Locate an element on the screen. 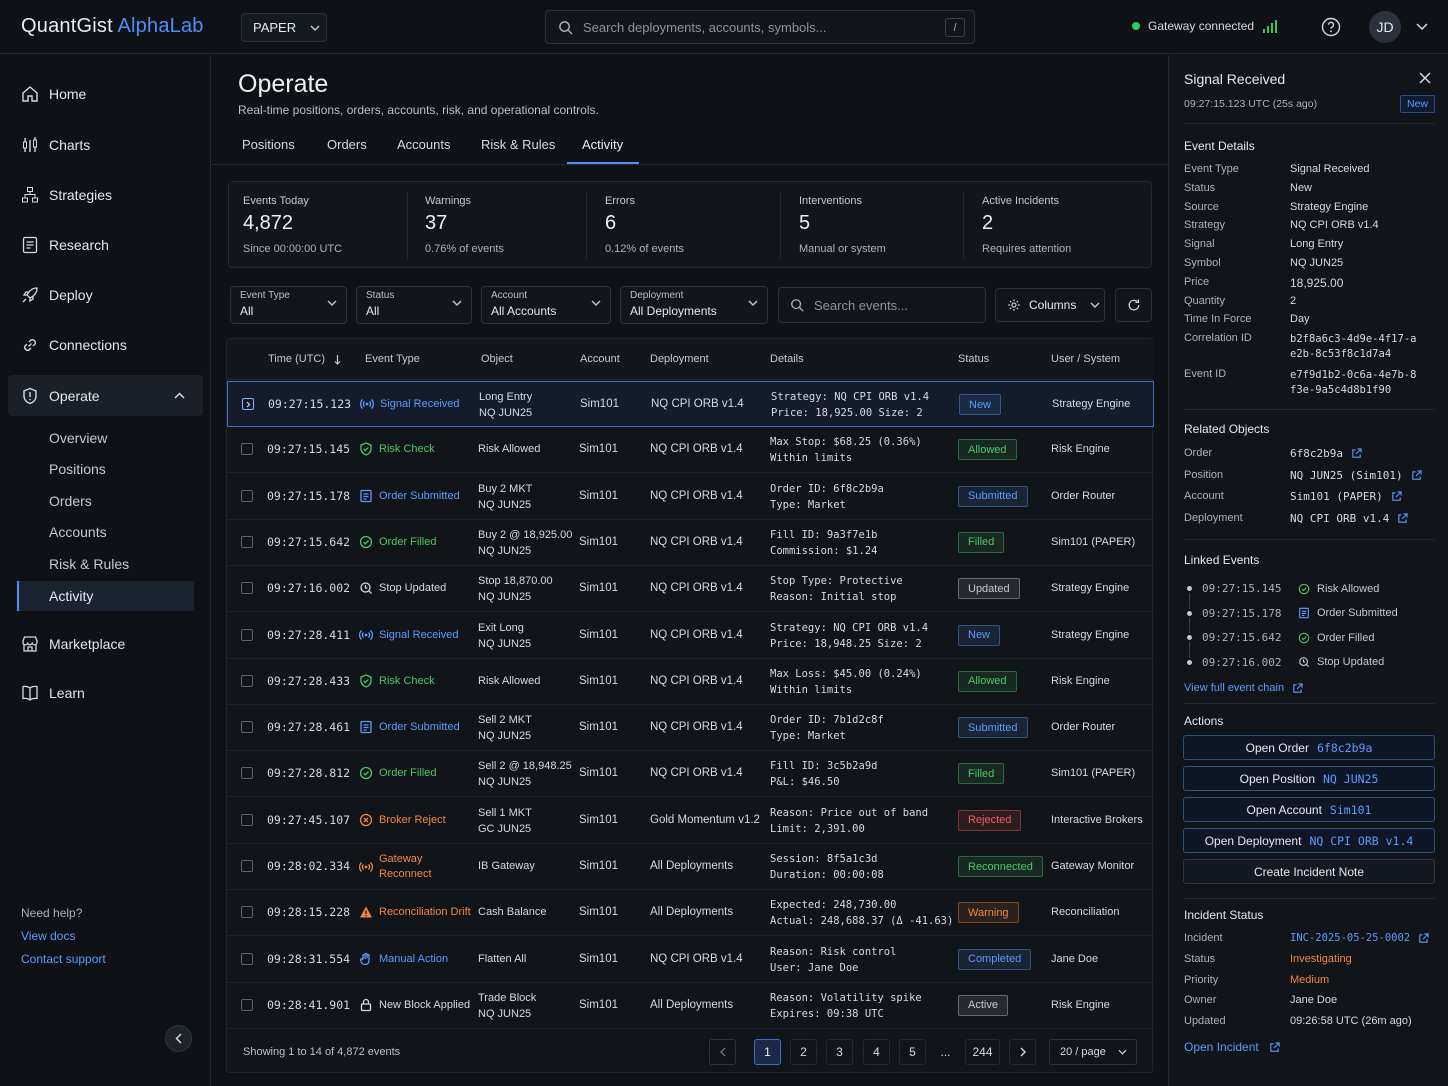 This screenshot has height=1086, width=1448. event-type-filter: Event Type All is located at coordinates (288, 305).